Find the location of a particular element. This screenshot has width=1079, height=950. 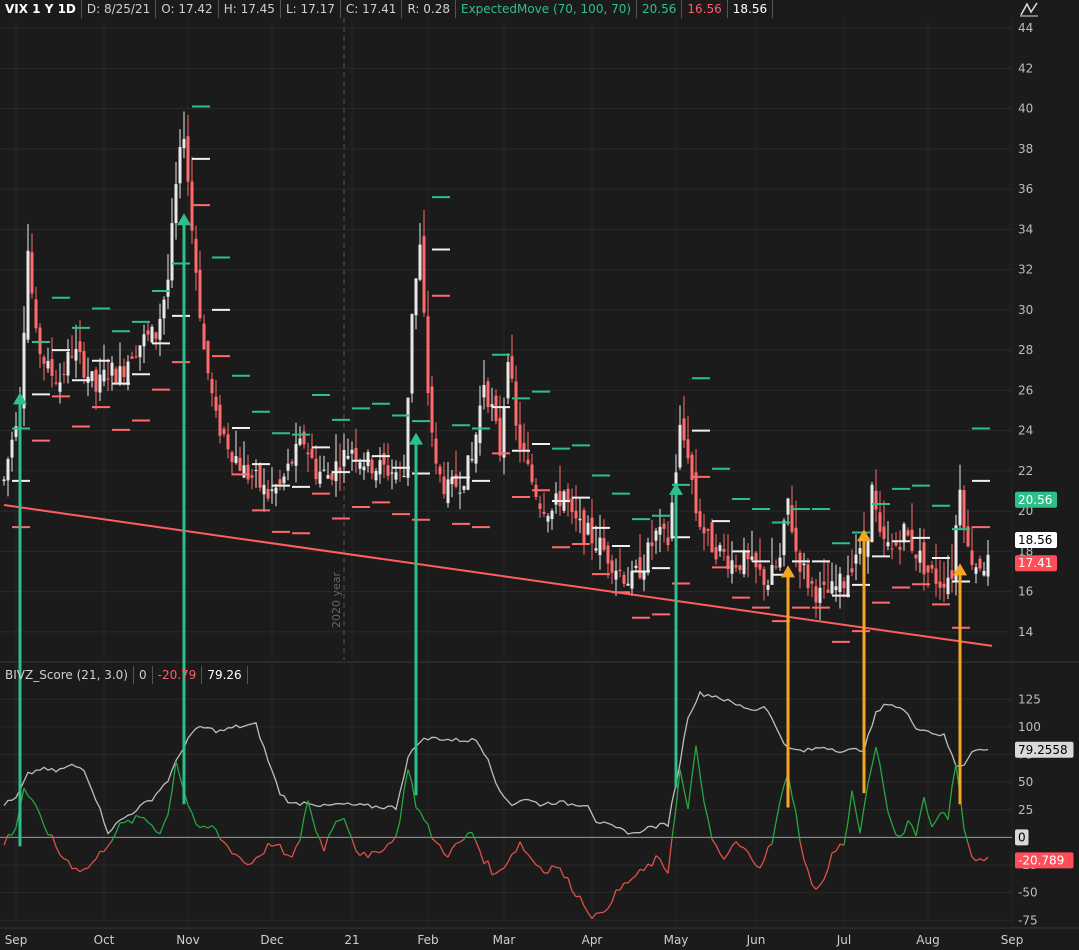

drawing-tool-glyph is located at coordinates (1029, 9).